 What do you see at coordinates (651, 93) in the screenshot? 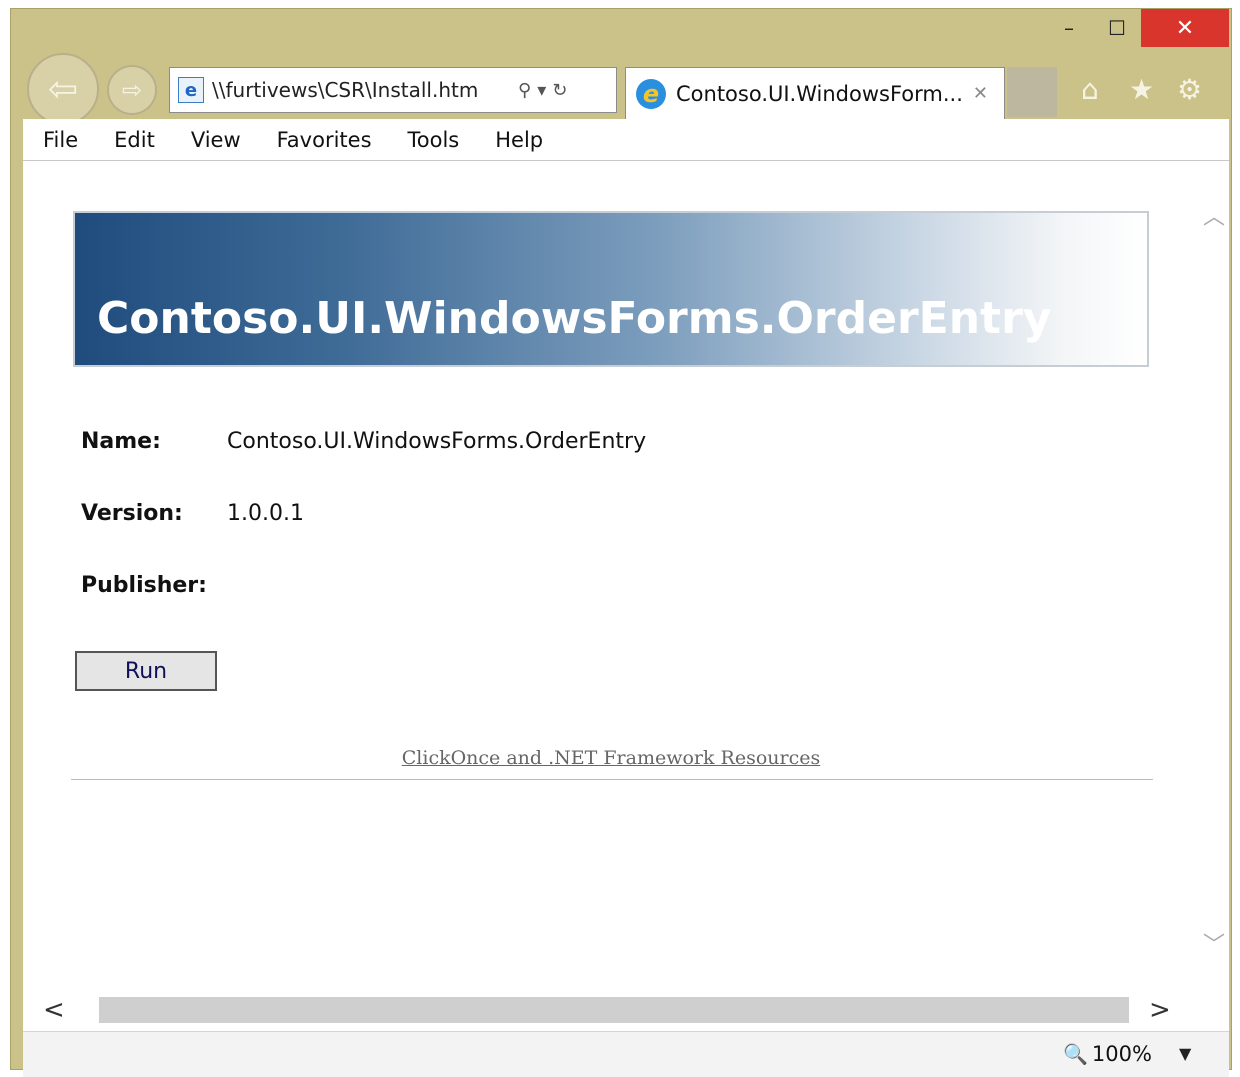
I see `ie-logo-icon: e` at bounding box center [651, 93].